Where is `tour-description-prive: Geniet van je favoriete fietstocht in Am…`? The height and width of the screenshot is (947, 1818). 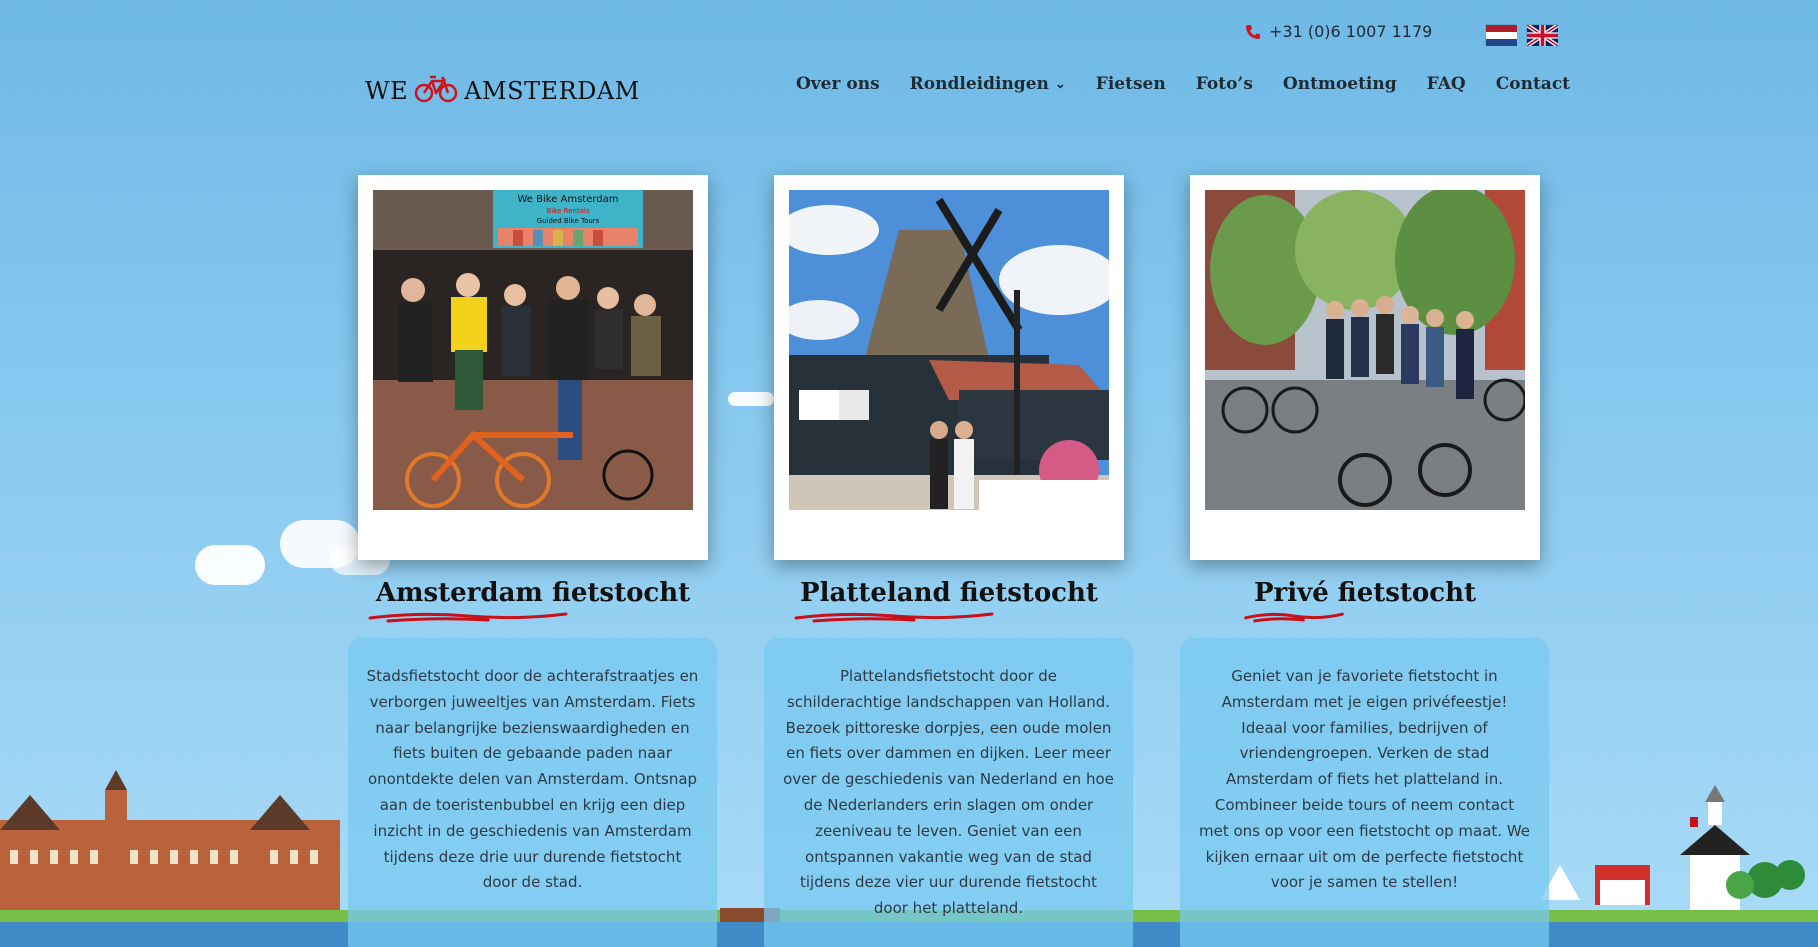
tour-description-prive: Geniet van je favoriete fietstocht in Am… is located at coordinates (1364, 779).